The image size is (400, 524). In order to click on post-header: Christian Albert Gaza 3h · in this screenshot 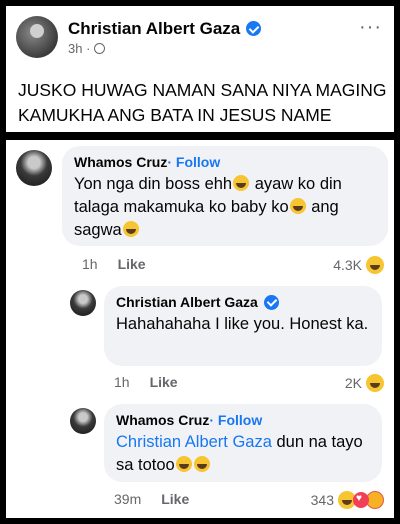, I will do `click(139, 37)`.